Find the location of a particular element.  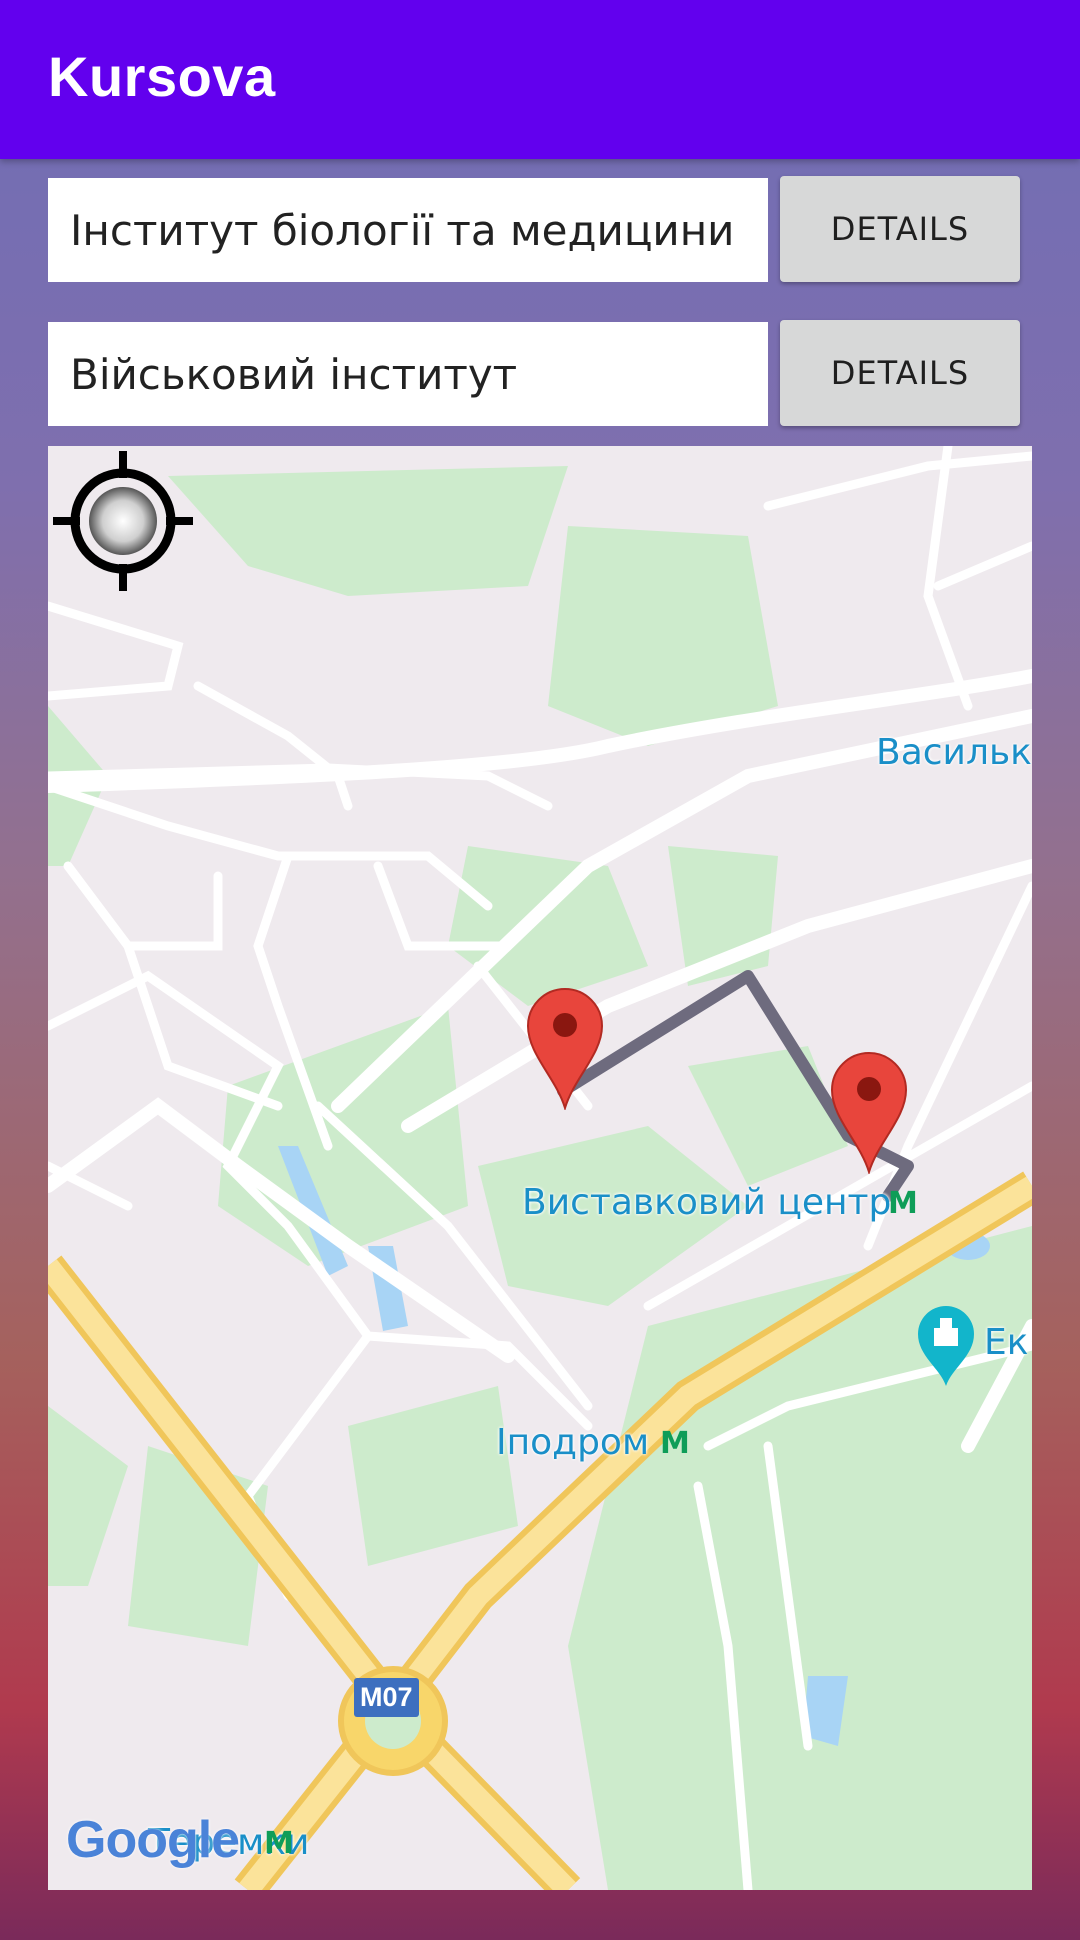

destination-details-button: DETAILS is located at coordinates (900, 373).